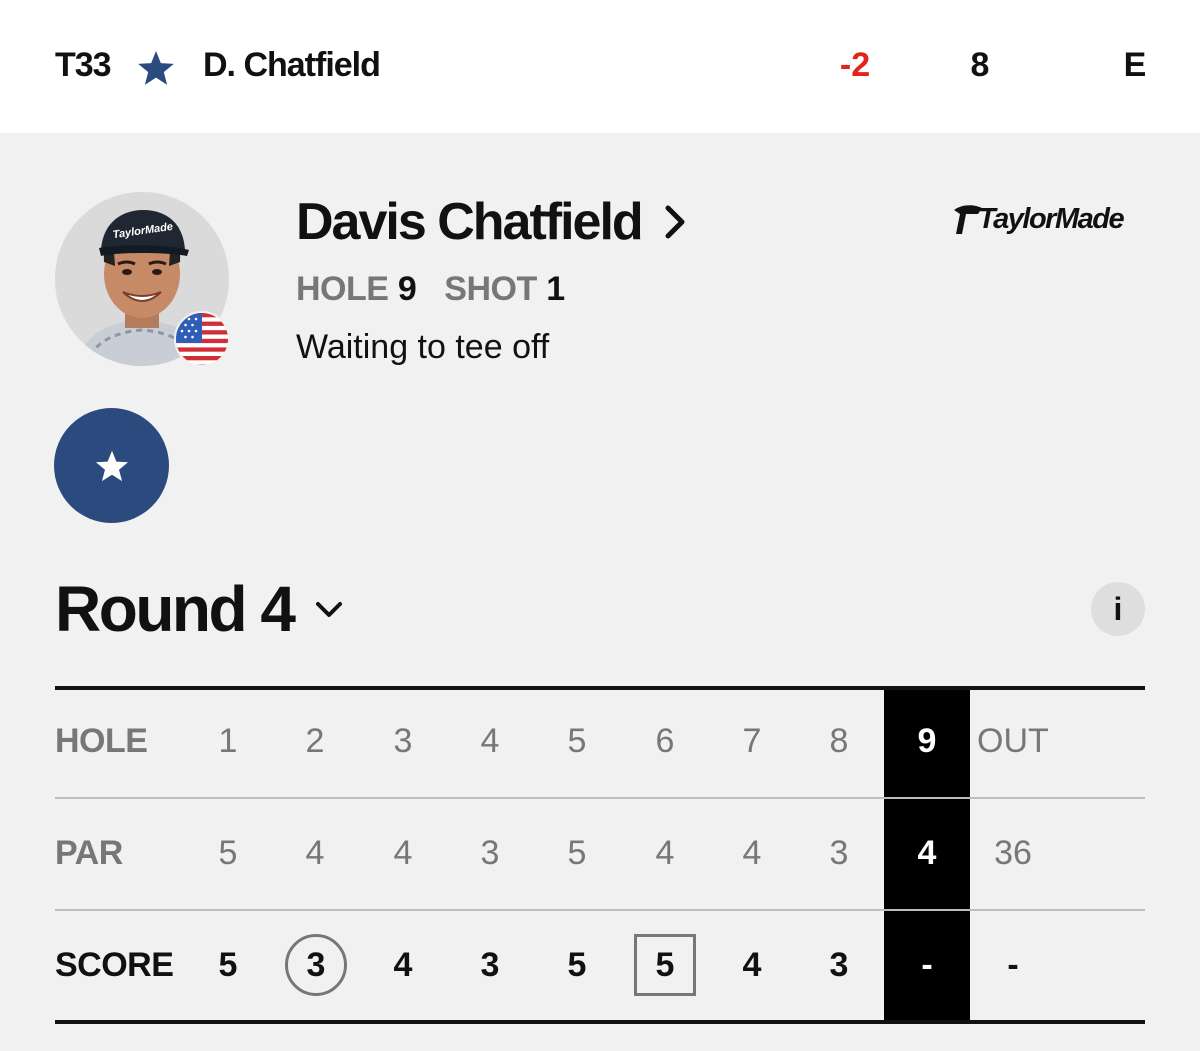 This screenshot has height=1051, width=1200. I want to click on favorite-button, so click(111, 465).